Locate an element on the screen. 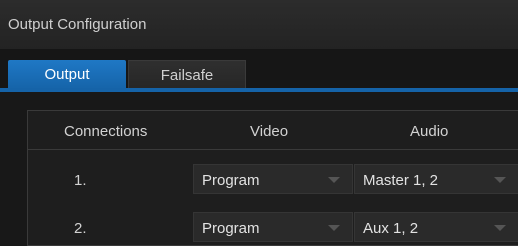  tab-output: Output is located at coordinates (67, 75).